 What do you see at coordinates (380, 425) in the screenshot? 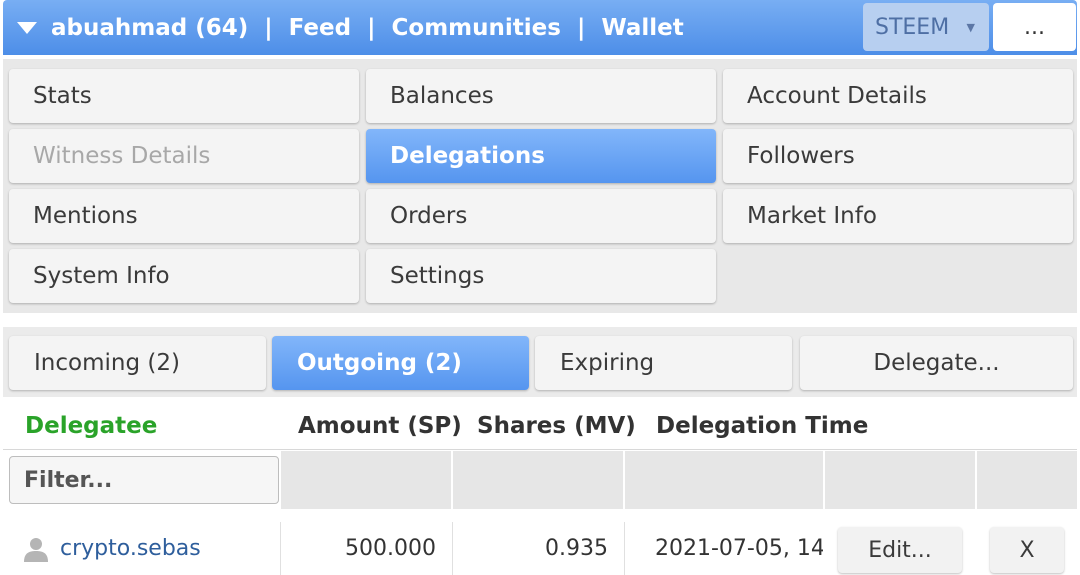
I see `column-header-amount: Amount (SP)` at bounding box center [380, 425].